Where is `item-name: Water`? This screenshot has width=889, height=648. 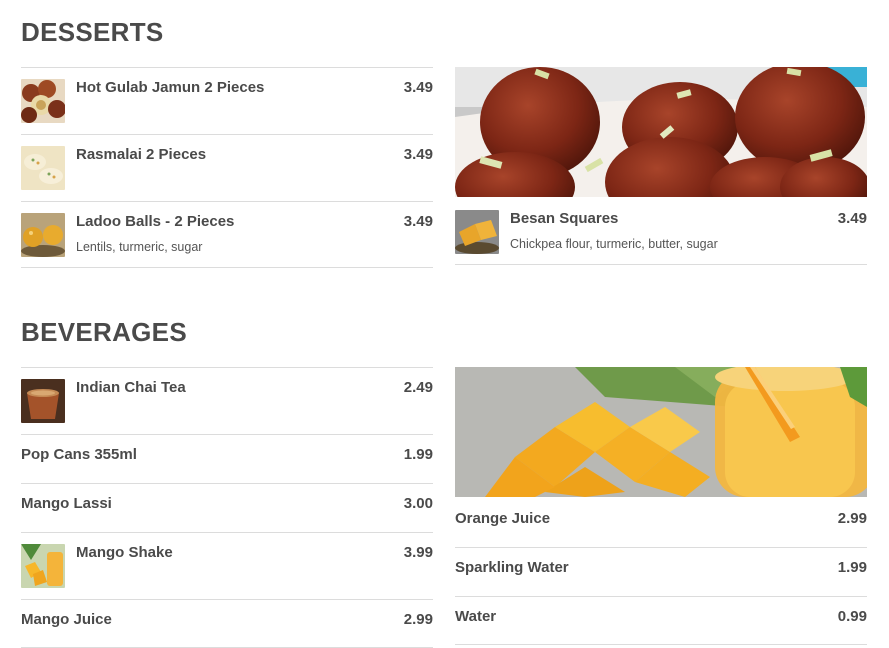
item-name: Water is located at coordinates (476, 616).